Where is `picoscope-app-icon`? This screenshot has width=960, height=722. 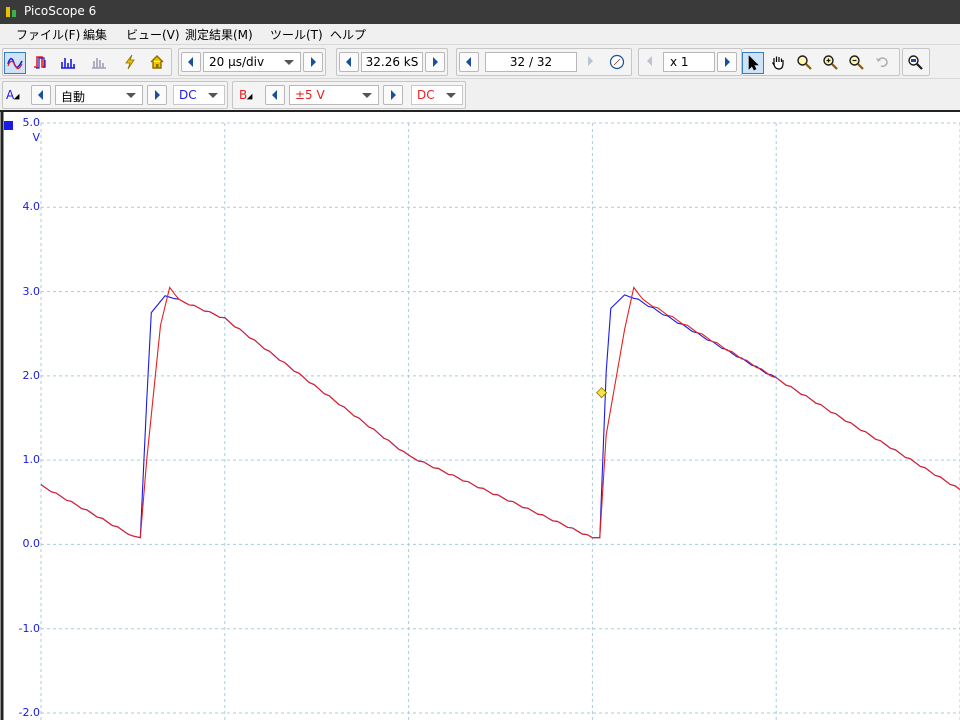
picoscope-app-icon is located at coordinates (11, 12).